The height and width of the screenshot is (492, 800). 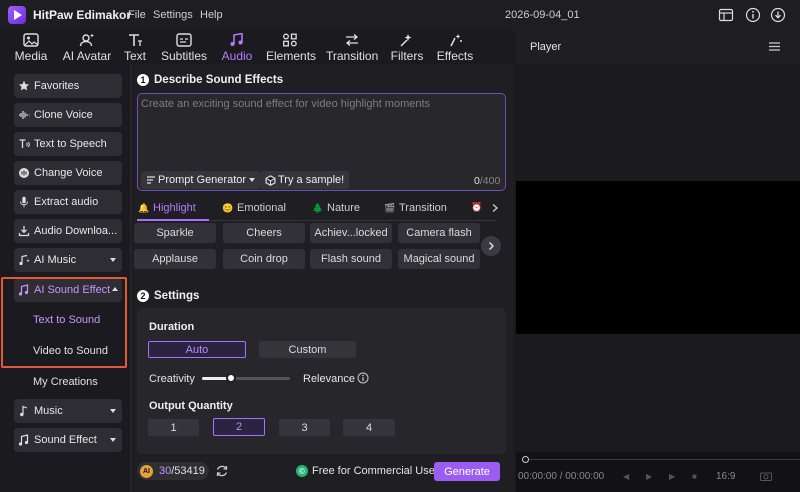 What do you see at coordinates (525, 459) in the screenshot?
I see `playhead` at bounding box center [525, 459].